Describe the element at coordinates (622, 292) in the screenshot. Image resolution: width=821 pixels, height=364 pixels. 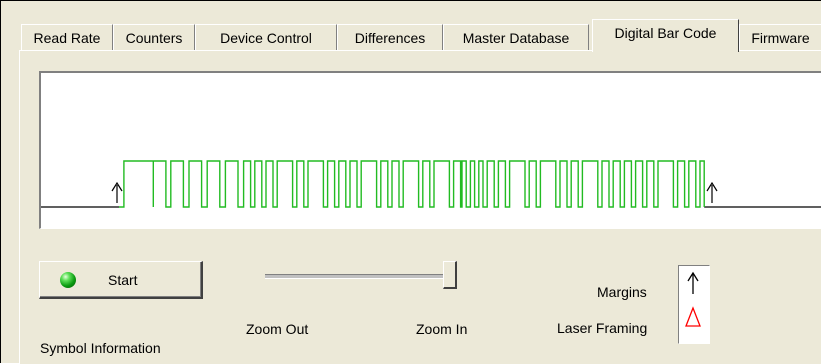
I see `margins-legend-label: Margins` at that location.